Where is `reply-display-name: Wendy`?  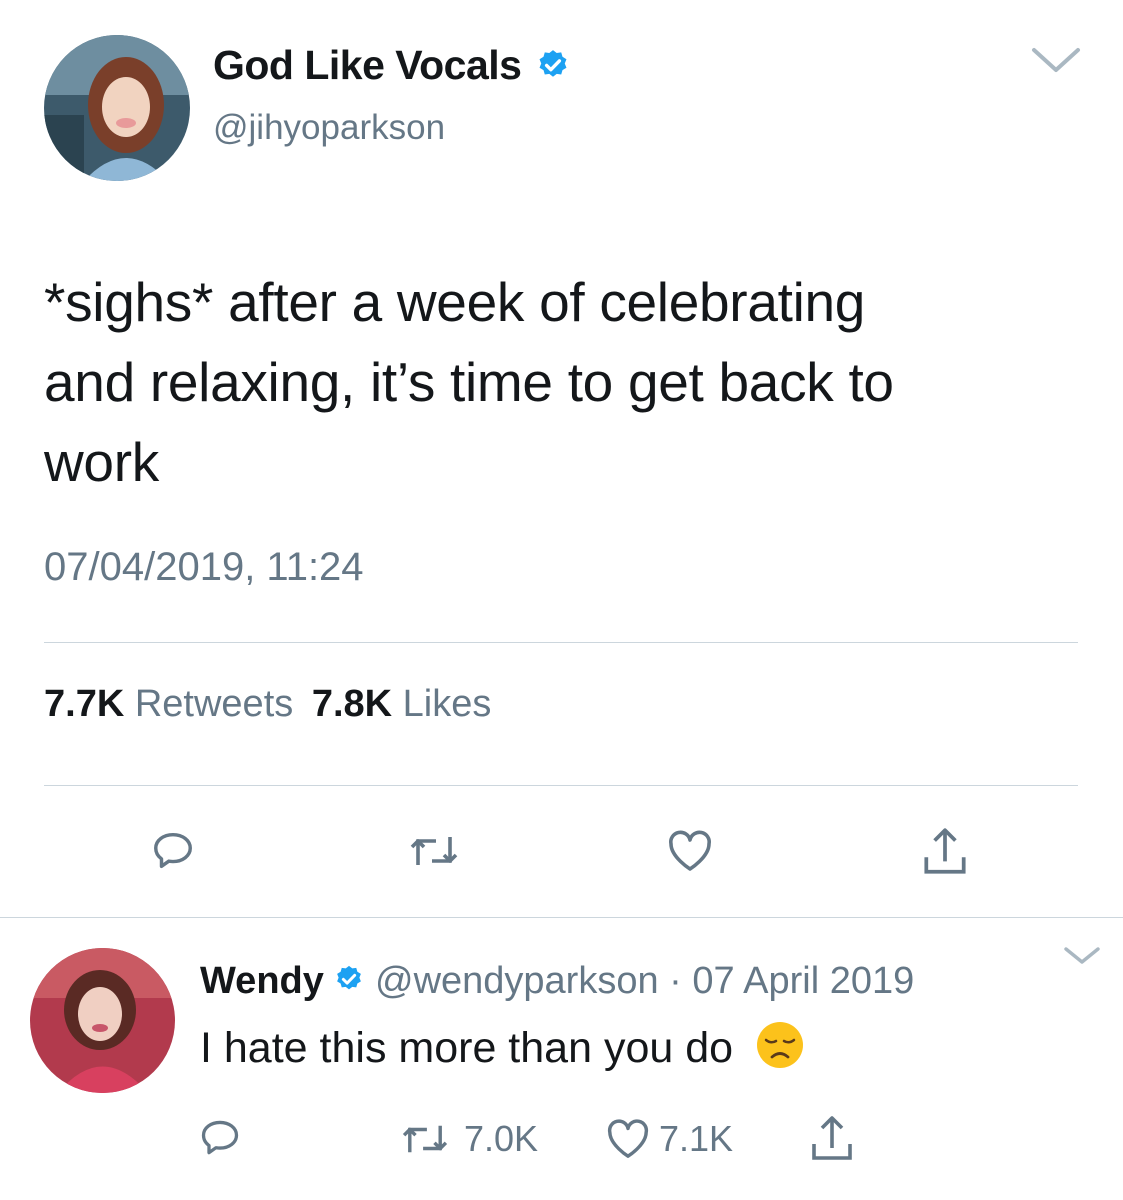 reply-display-name: Wendy is located at coordinates (262, 981).